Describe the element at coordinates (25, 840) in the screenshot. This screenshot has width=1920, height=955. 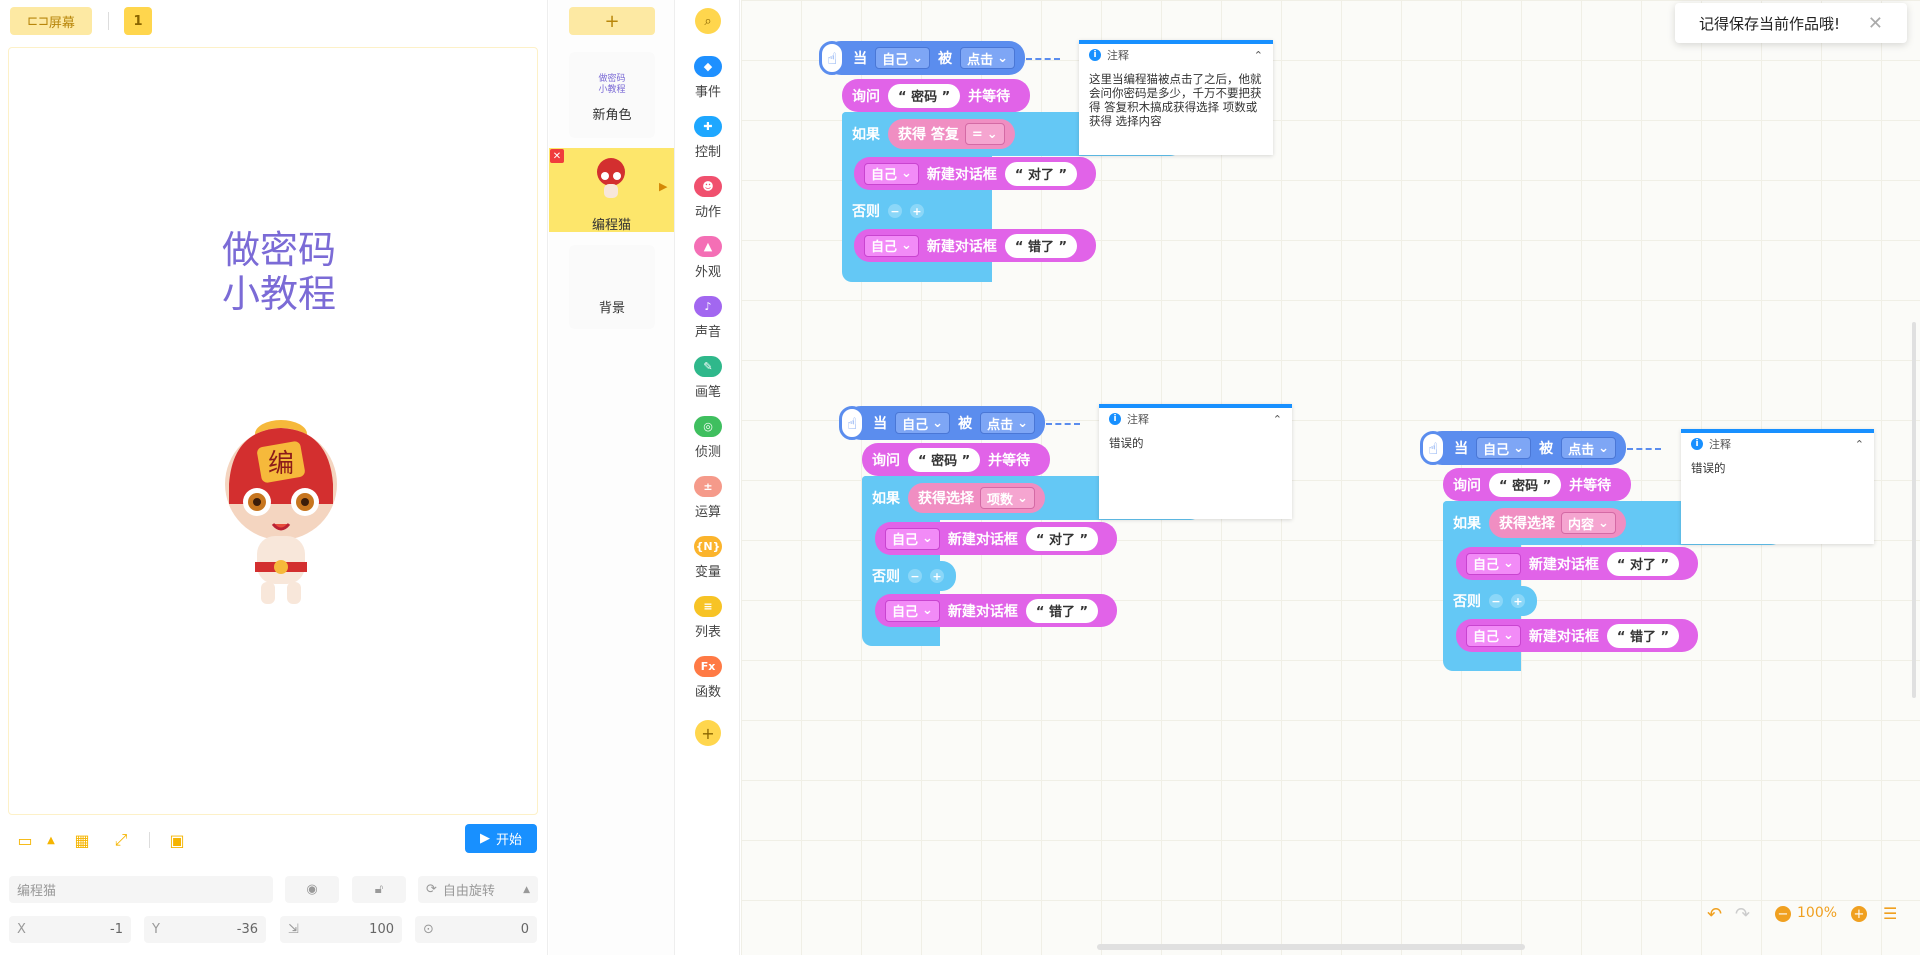
I see `stage-size-icon: ▭` at that location.